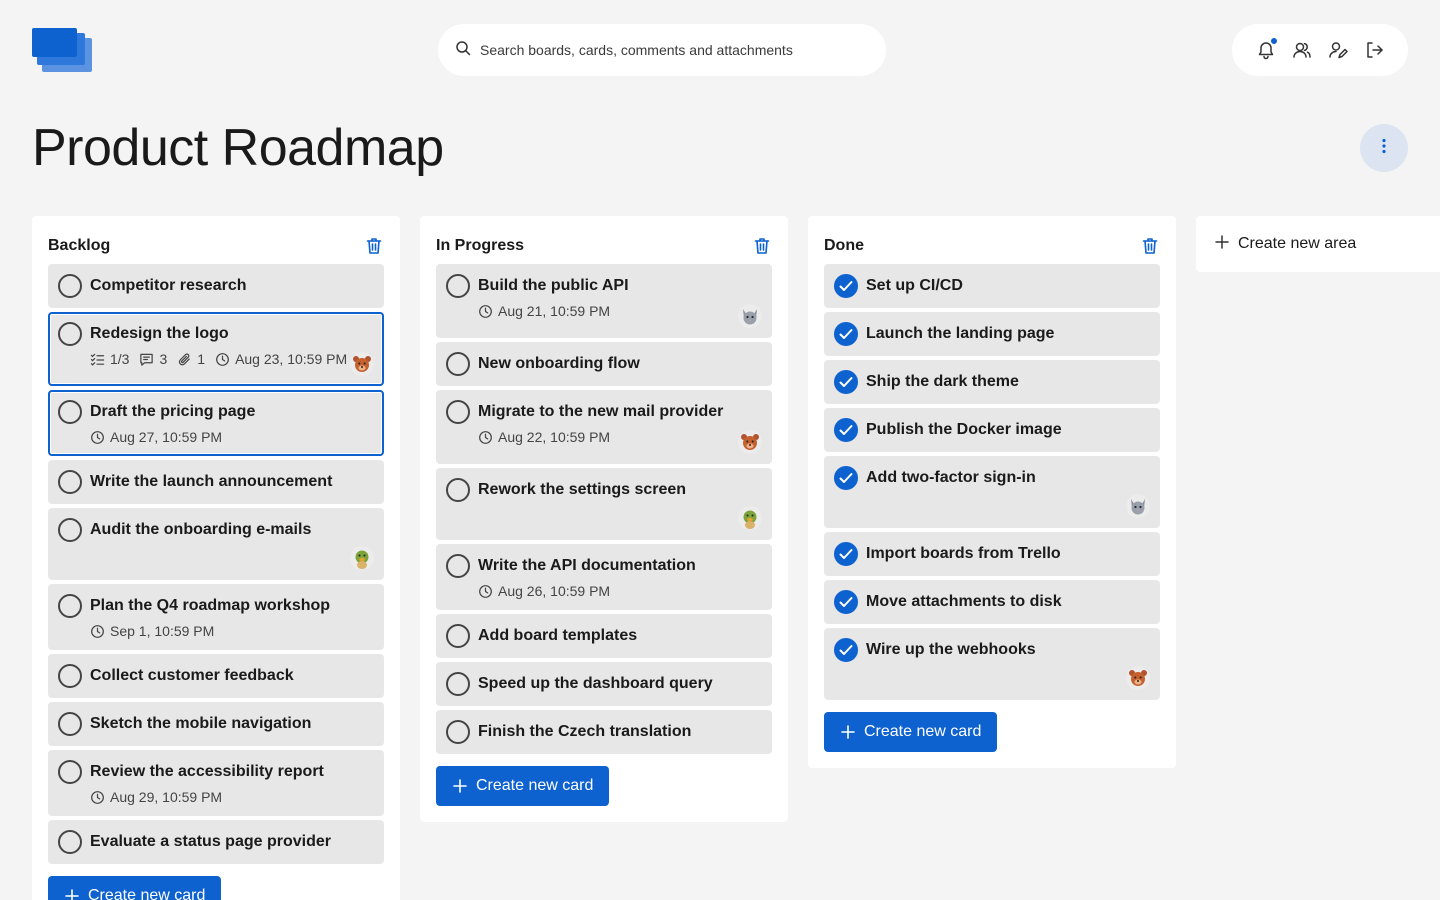 The height and width of the screenshot is (900, 1440). Describe the element at coordinates (159, 333) in the screenshot. I see `card-title: Redesign the logo` at that location.